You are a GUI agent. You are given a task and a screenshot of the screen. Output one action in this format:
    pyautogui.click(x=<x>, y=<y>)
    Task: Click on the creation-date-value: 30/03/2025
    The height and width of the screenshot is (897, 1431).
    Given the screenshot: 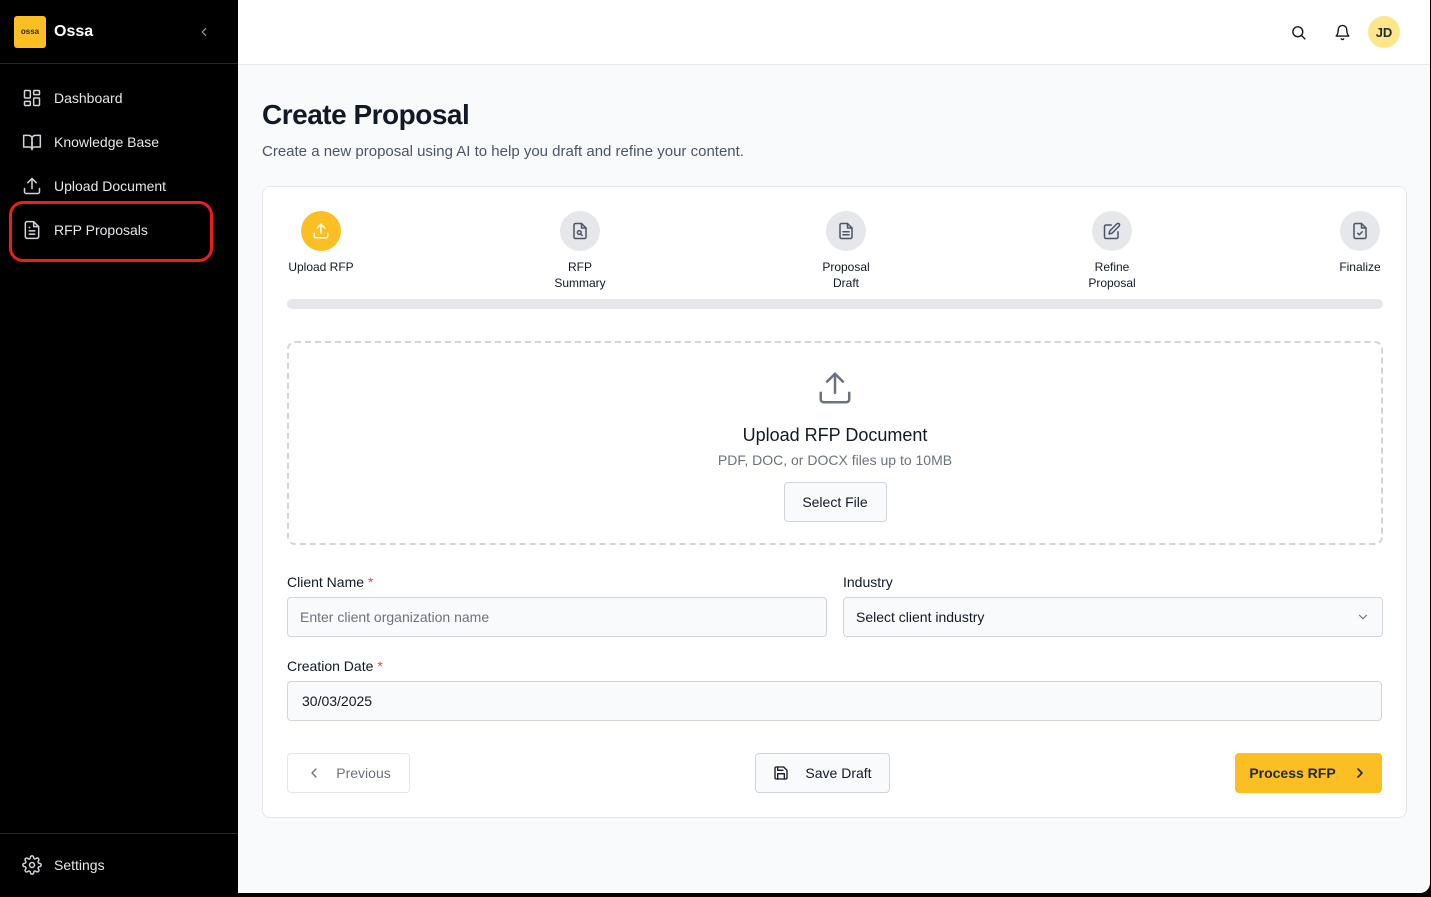 What is the action you would take?
    pyautogui.click(x=337, y=701)
    